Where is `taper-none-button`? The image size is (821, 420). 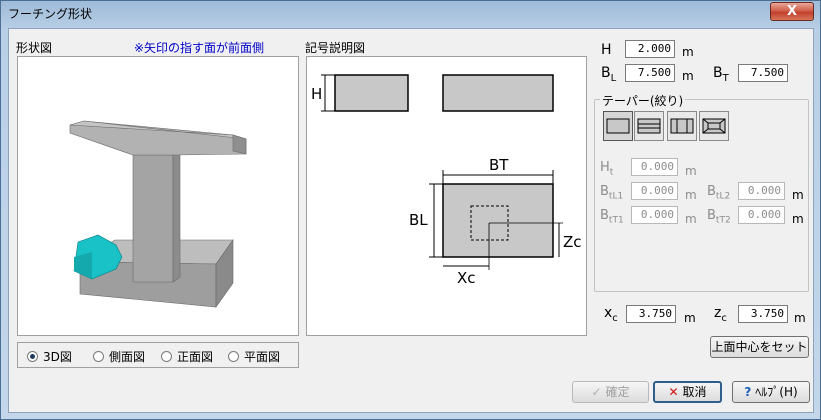
taper-none-button is located at coordinates (618, 126).